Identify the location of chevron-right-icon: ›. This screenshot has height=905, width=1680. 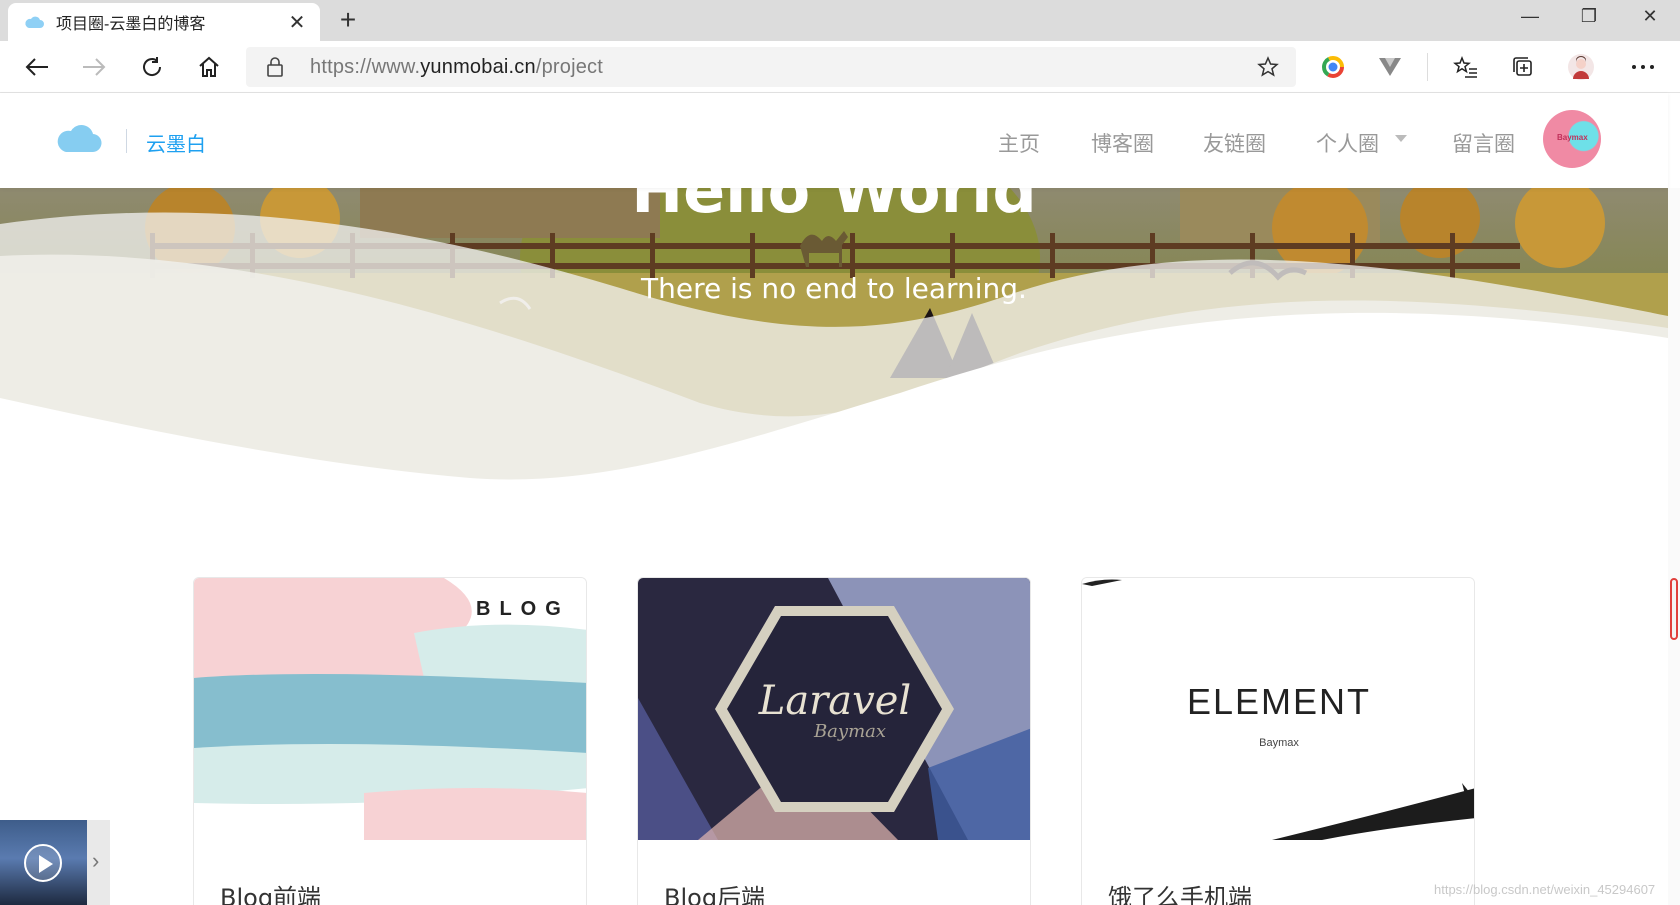
(95, 861).